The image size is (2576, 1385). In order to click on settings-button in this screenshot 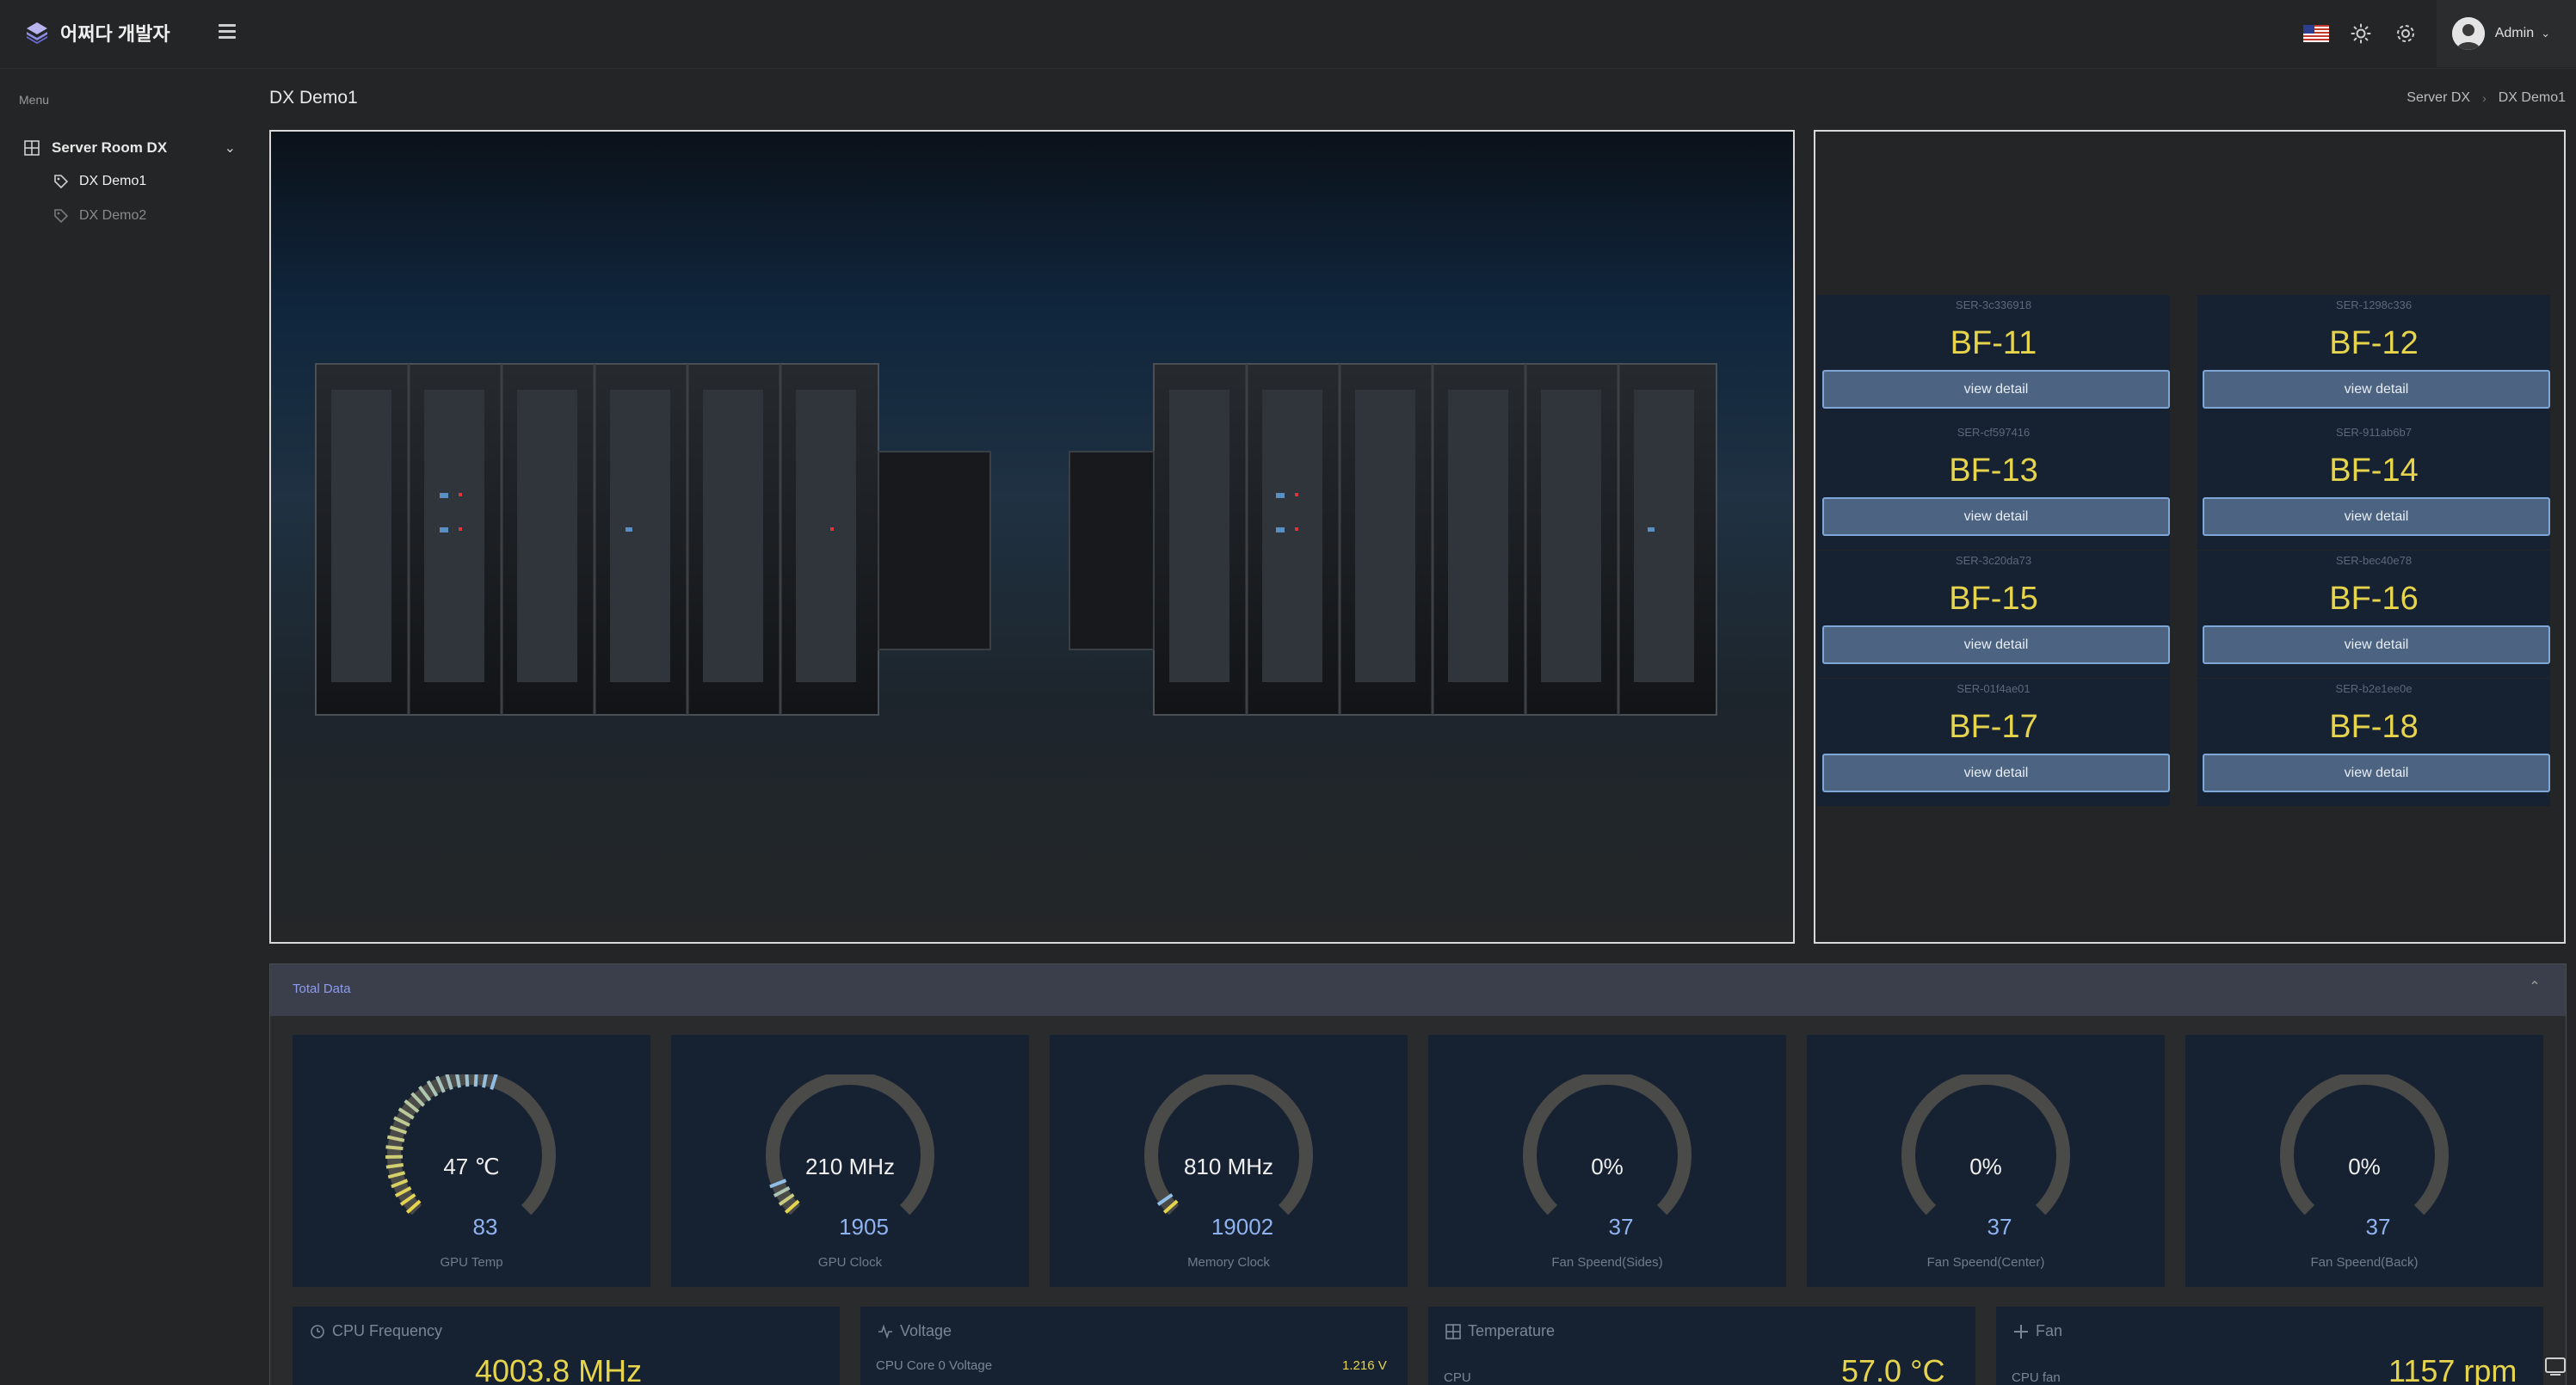, I will do `click(2406, 34)`.